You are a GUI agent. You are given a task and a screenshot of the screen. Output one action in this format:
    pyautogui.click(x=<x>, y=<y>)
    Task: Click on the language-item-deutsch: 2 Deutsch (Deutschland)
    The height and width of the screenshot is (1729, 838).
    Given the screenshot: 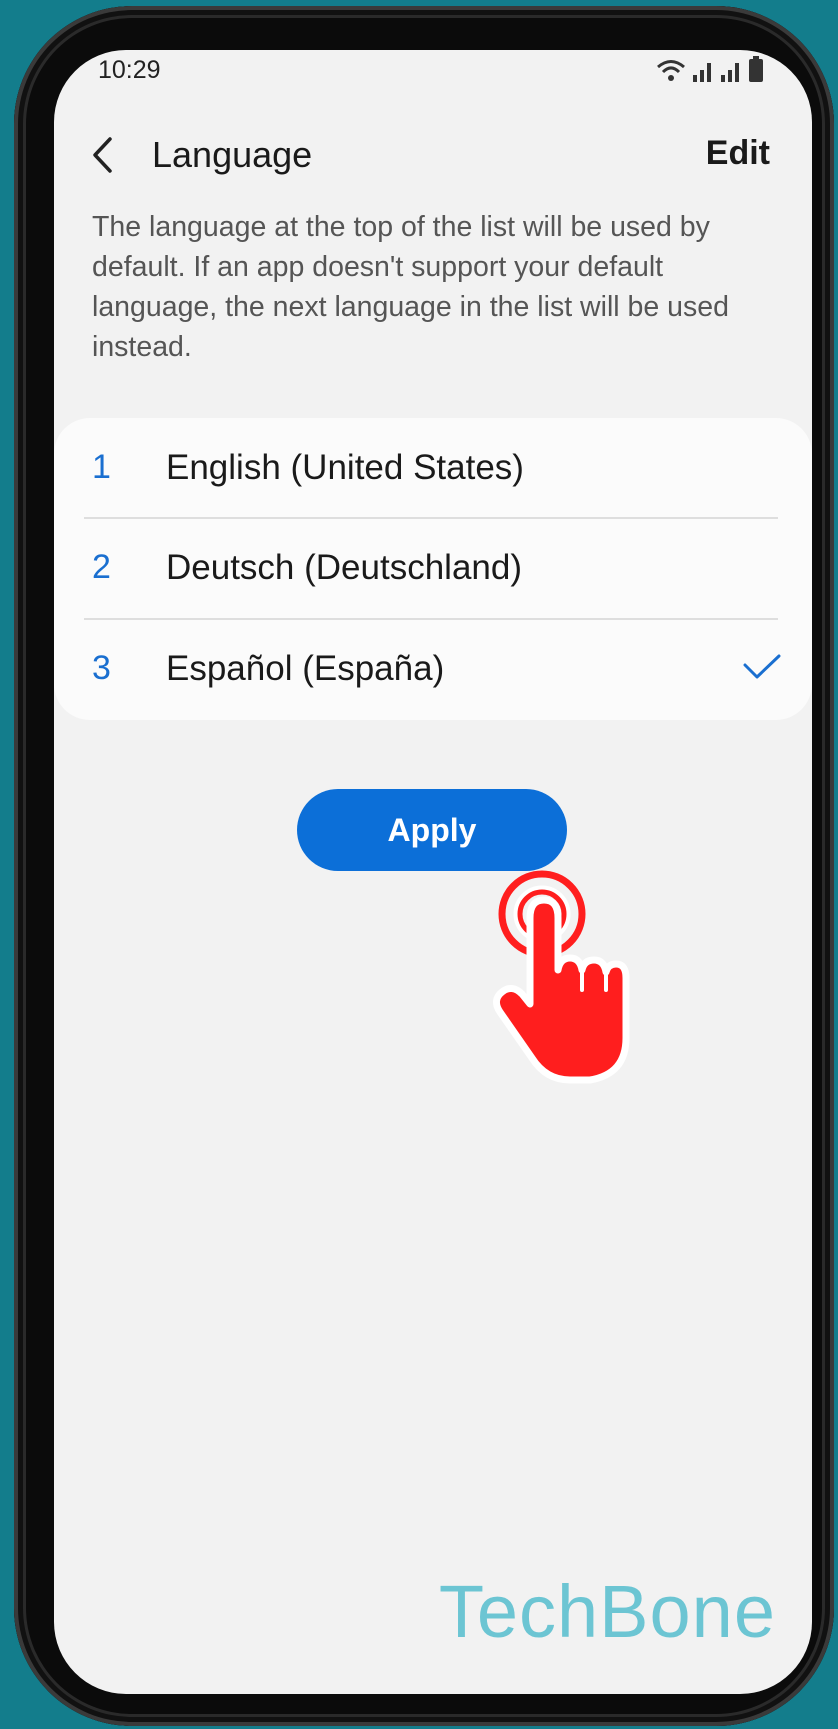 What is the action you would take?
    pyautogui.click(x=433, y=568)
    